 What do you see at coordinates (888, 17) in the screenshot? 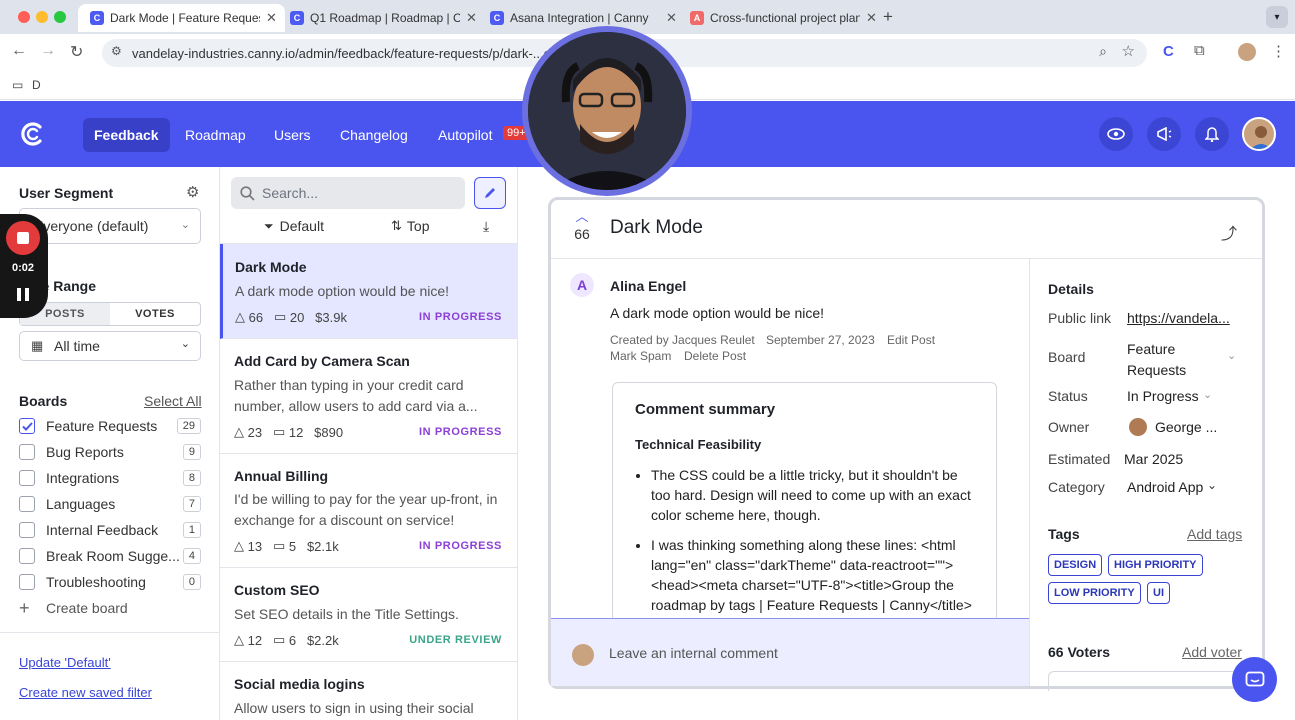
I see `new-tab-icon: +` at bounding box center [888, 17].